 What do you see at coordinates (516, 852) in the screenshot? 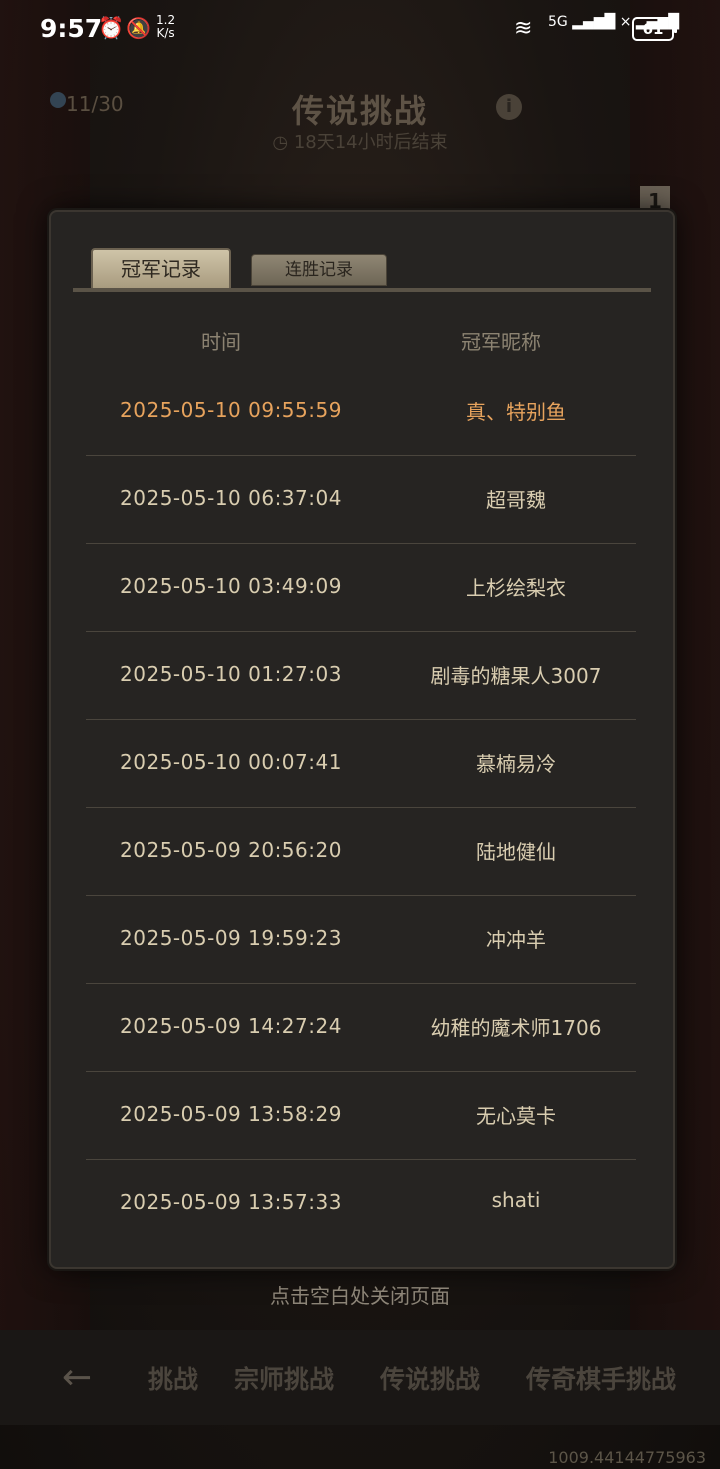
I see `row-name: 陆地健仙` at bounding box center [516, 852].